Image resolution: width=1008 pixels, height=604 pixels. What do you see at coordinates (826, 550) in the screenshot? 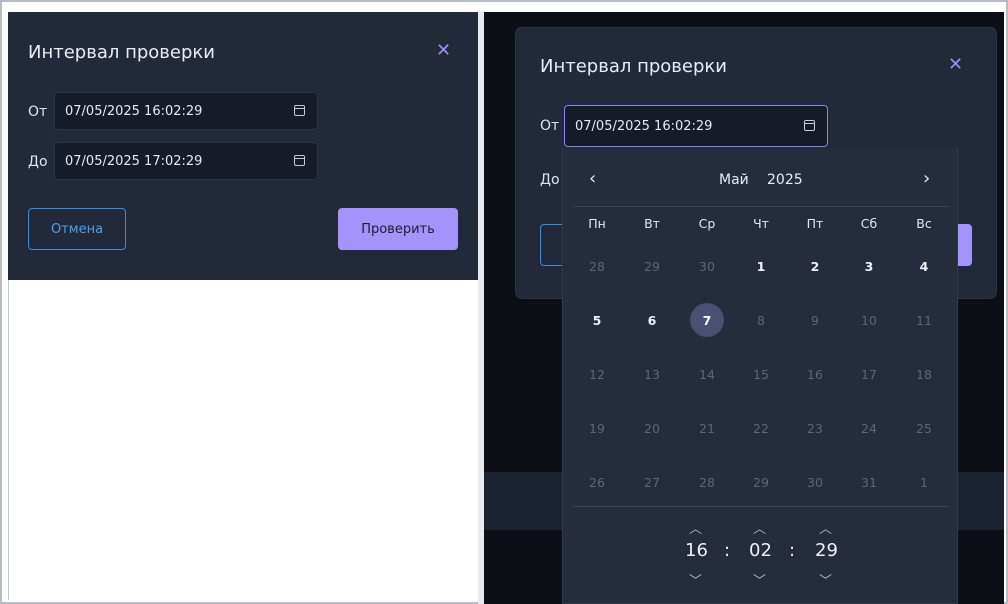
I see `seconds-value: 29` at bounding box center [826, 550].